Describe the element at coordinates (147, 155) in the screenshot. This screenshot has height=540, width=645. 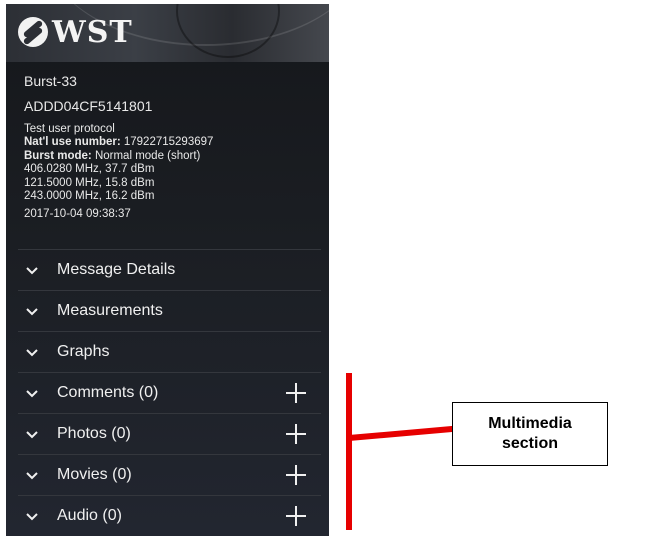
I see `burst-mode-value: Normal mode (short)` at that location.